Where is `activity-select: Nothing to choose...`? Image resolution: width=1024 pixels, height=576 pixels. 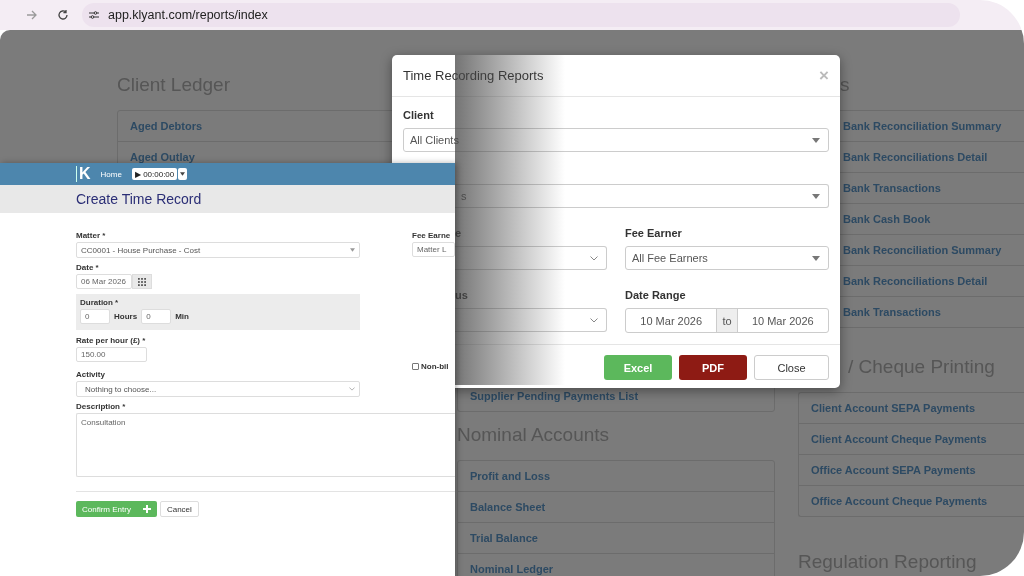 activity-select: Nothing to choose... is located at coordinates (218, 389).